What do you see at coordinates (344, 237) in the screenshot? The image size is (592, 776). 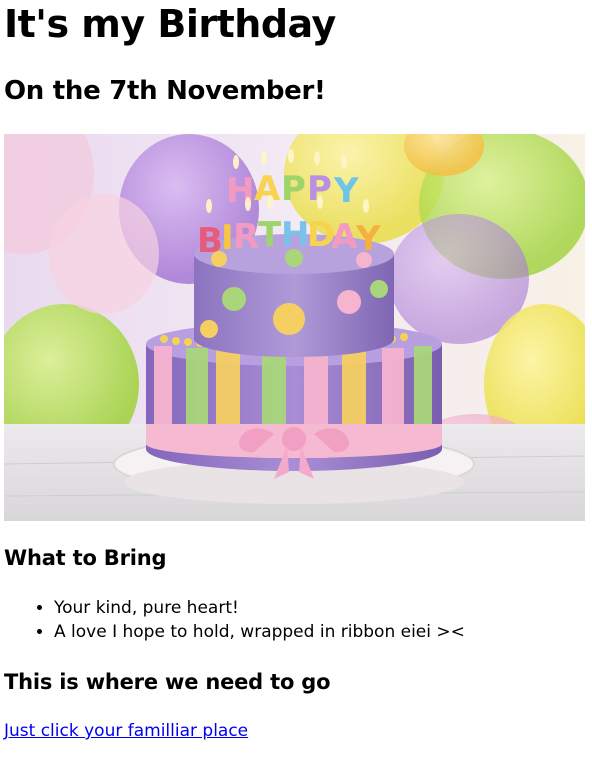 I see `svg-text: A` at bounding box center [344, 237].